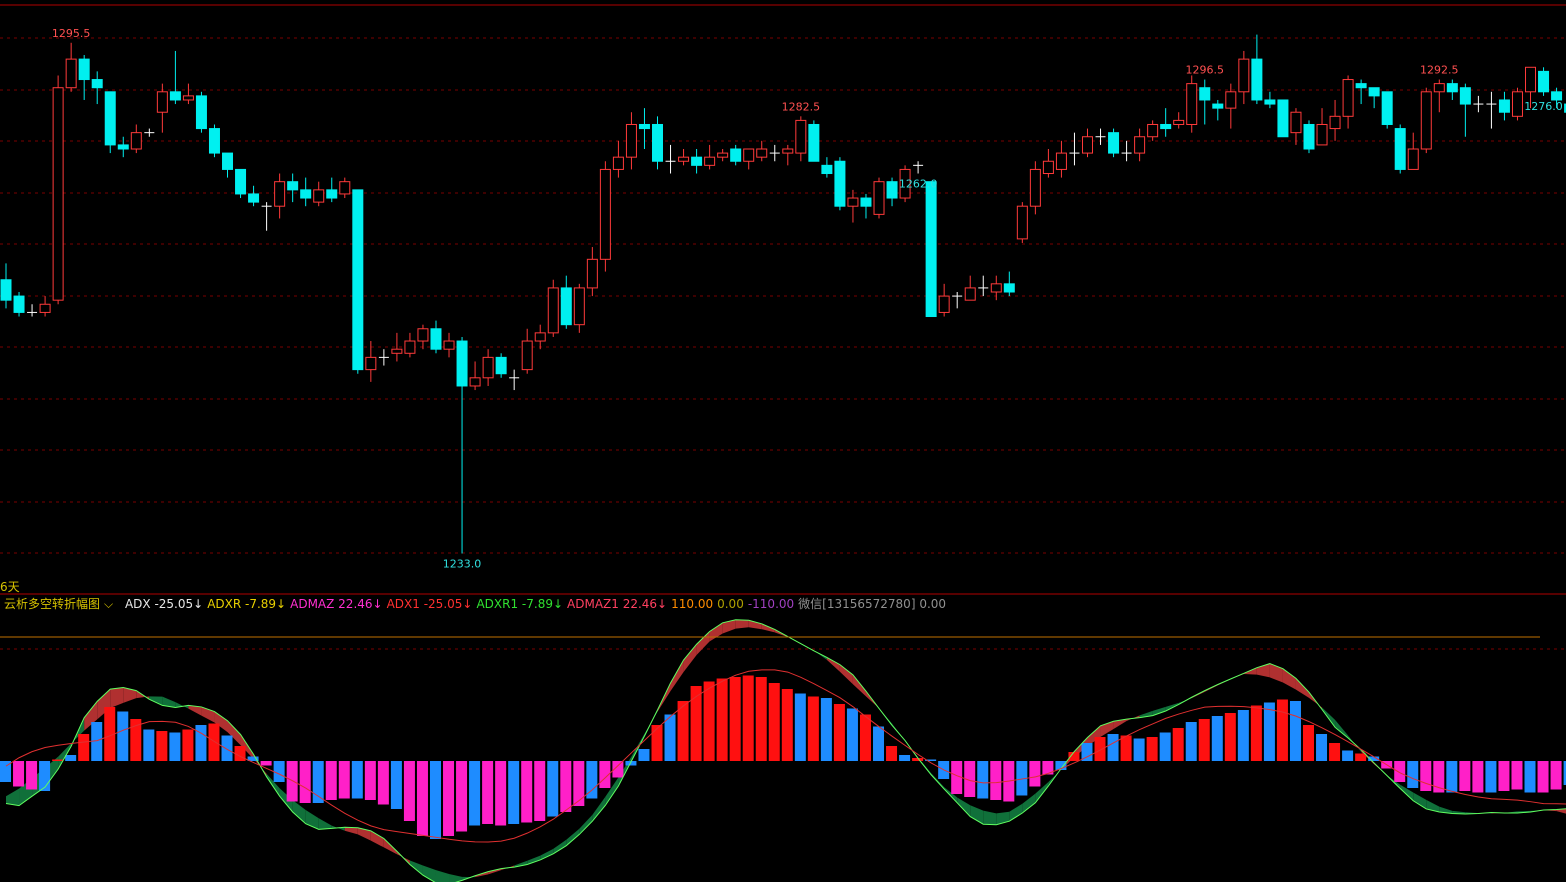 The width and height of the screenshot is (1566, 882). Describe the element at coordinates (771, 604) in the screenshot. I see `legend-value: -110.00` at that location.